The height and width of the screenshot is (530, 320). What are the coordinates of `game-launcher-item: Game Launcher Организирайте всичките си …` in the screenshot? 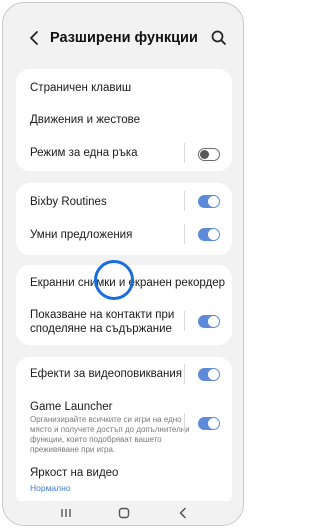 It's located at (124, 422).